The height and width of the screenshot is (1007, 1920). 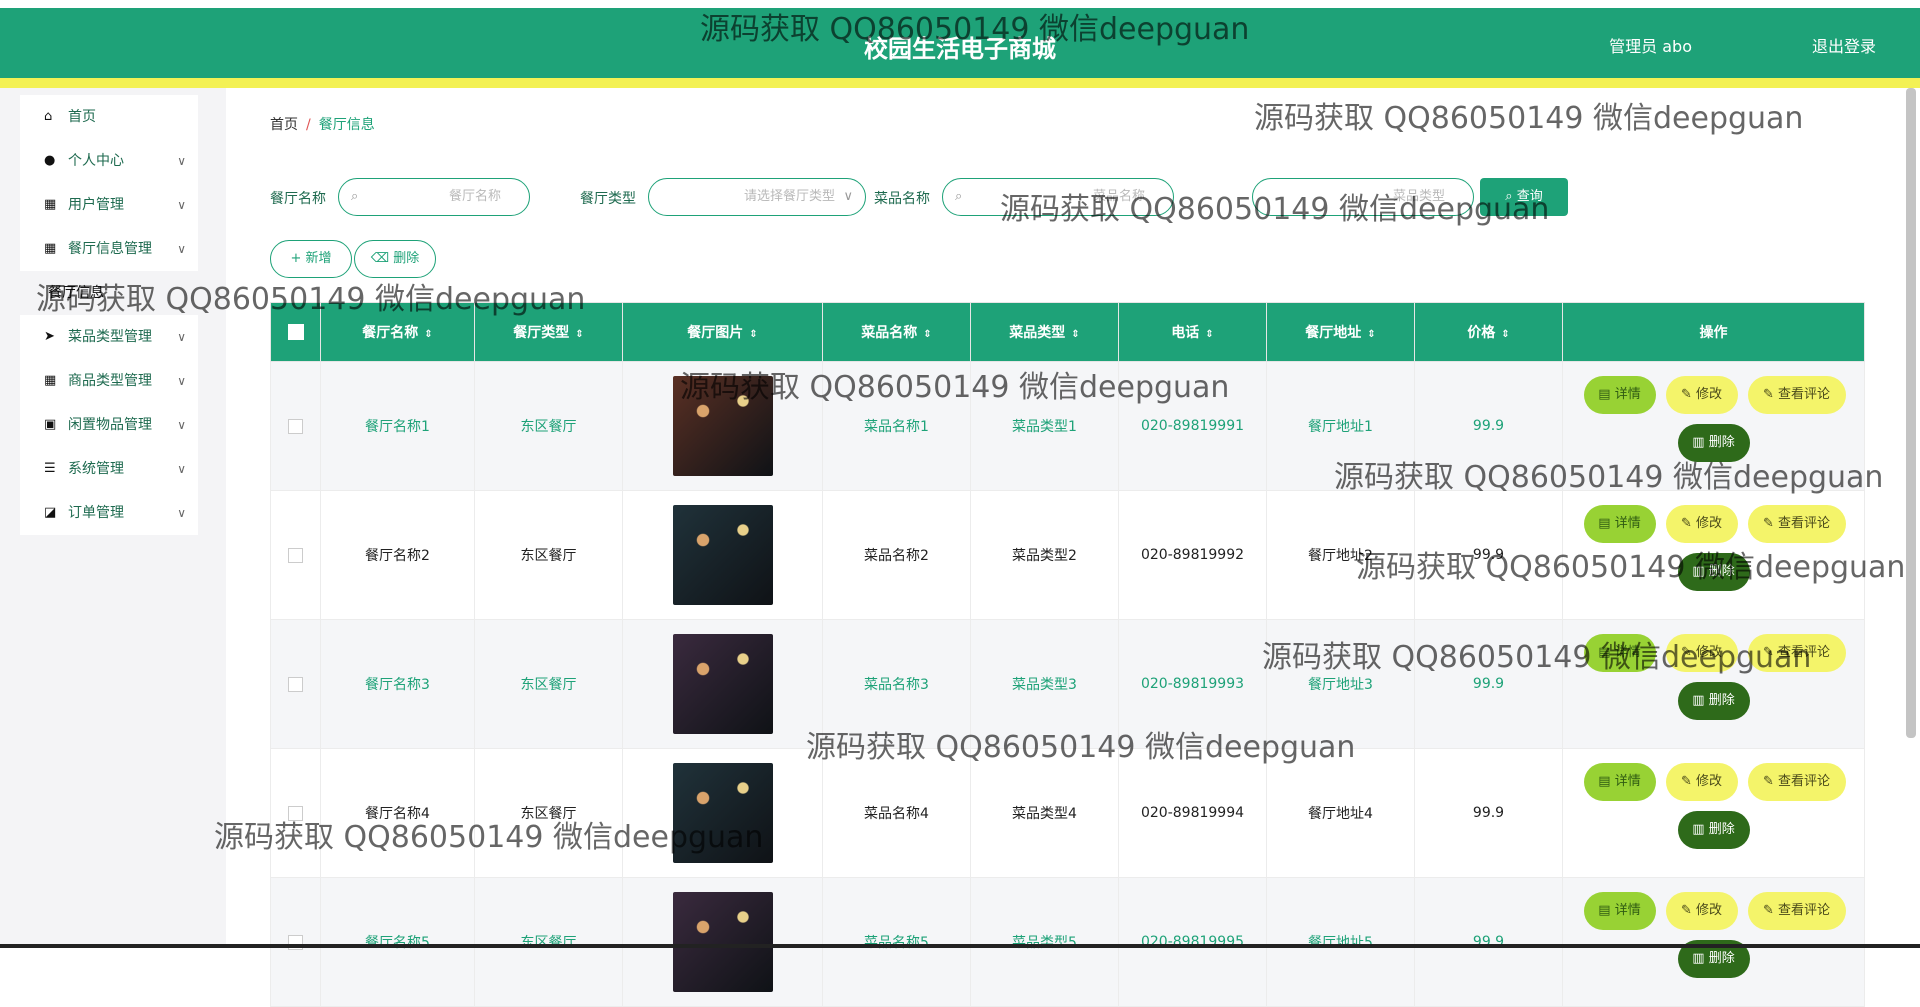 What do you see at coordinates (1627, 523) in the screenshot?
I see `button-label: 详情` at bounding box center [1627, 523].